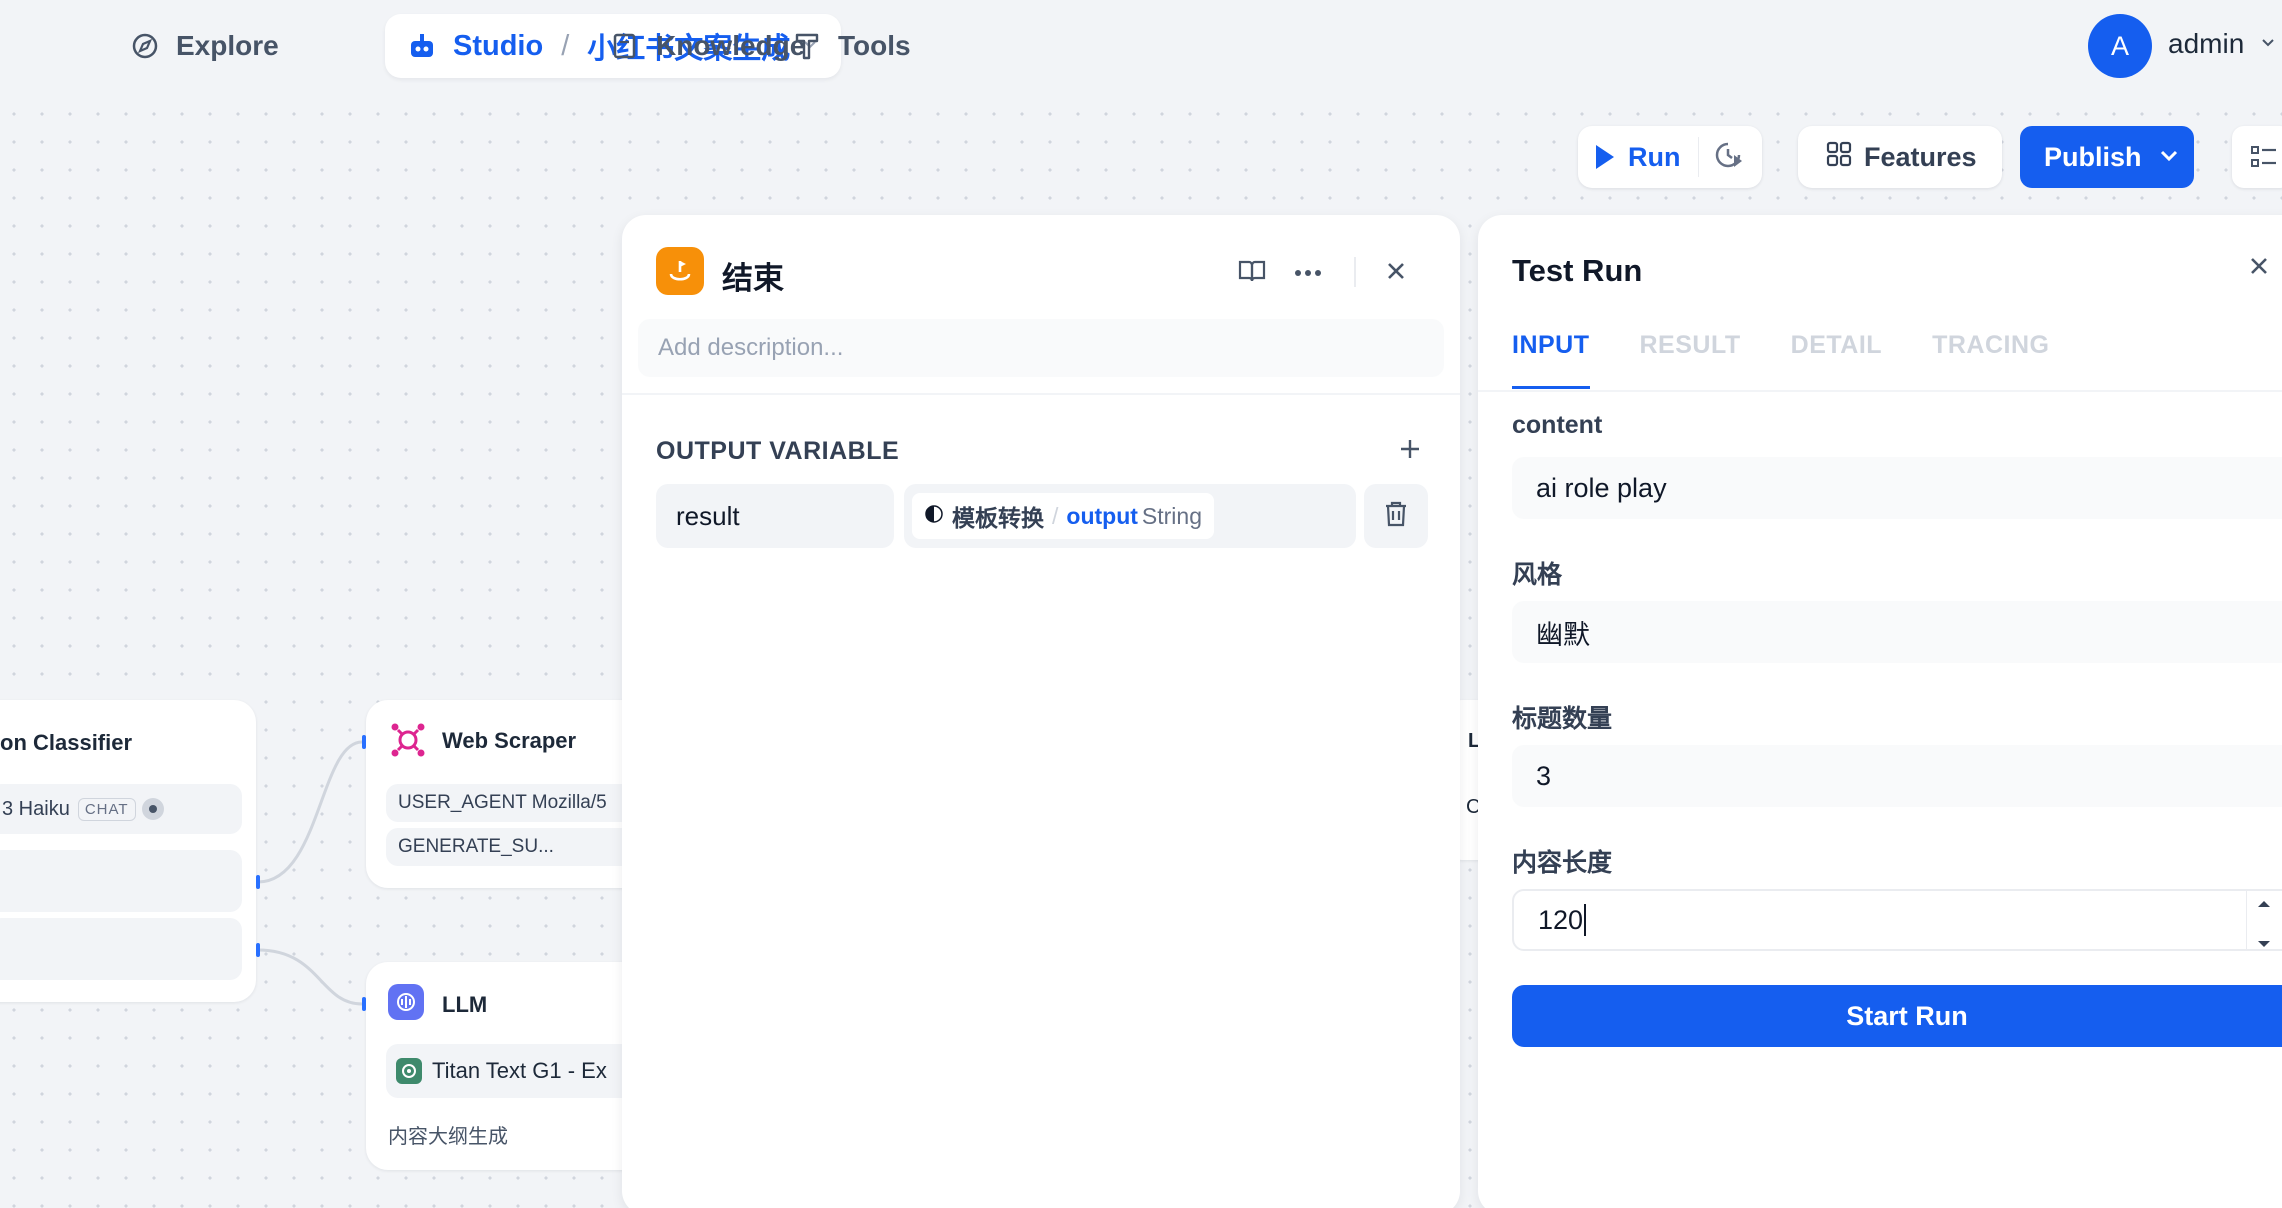 The width and height of the screenshot is (2282, 1208). I want to click on more-button, so click(1308, 273).